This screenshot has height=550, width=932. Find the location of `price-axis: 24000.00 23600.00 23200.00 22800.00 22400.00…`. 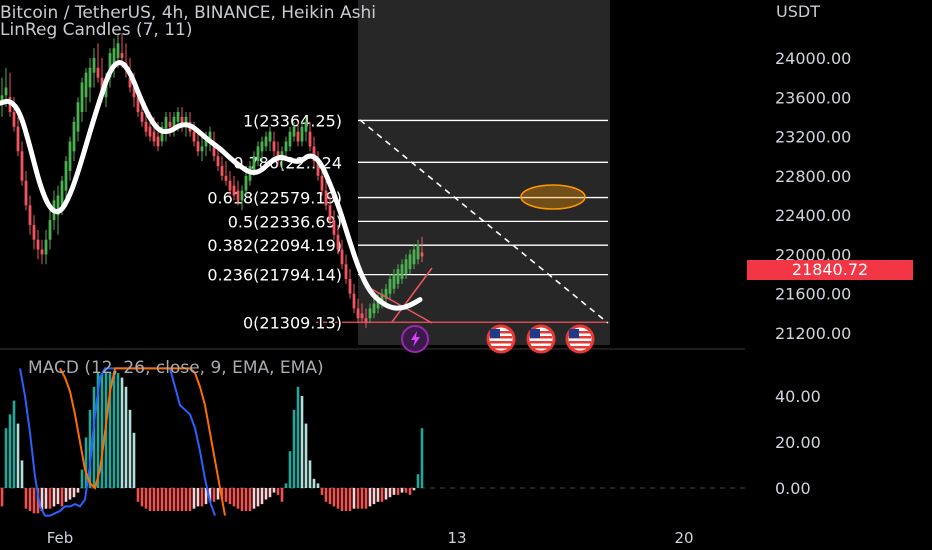

price-axis: 24000.00 23600.00 23200.00 22800.00 22400.00… is located at coordinates (813, 196).